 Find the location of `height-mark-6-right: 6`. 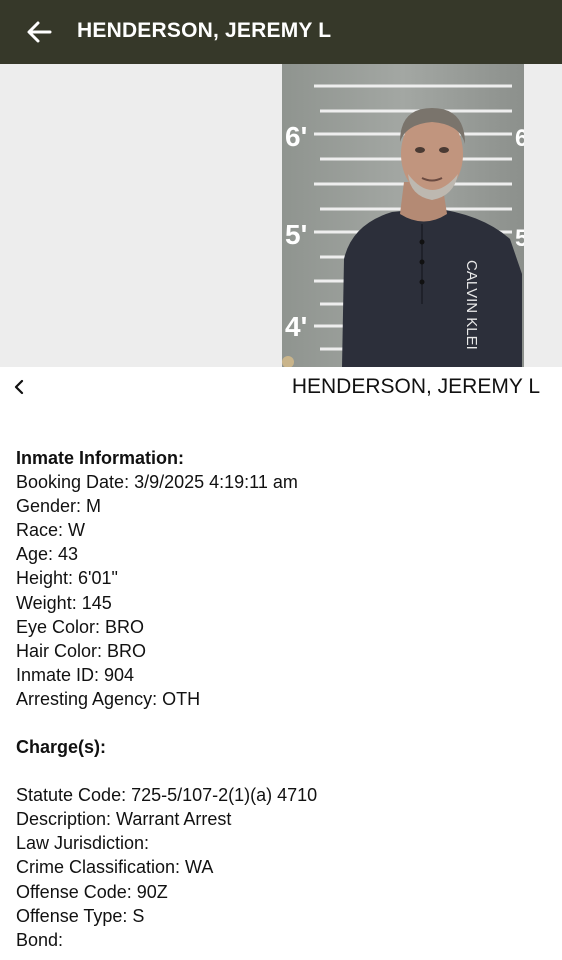

height-mark-6-right: 6 is located at coordinates (519, 138).